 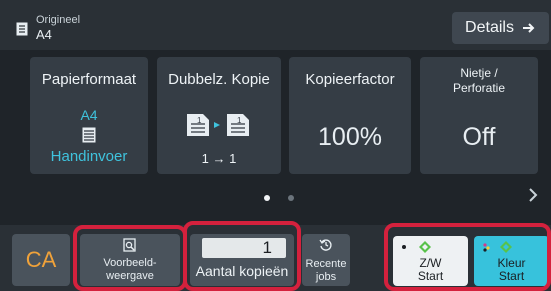 What do you see at coordinates (89, 79) in the screenshot?
I see `paper-size-title: Papierformaat` at bounding box center [89, 79].